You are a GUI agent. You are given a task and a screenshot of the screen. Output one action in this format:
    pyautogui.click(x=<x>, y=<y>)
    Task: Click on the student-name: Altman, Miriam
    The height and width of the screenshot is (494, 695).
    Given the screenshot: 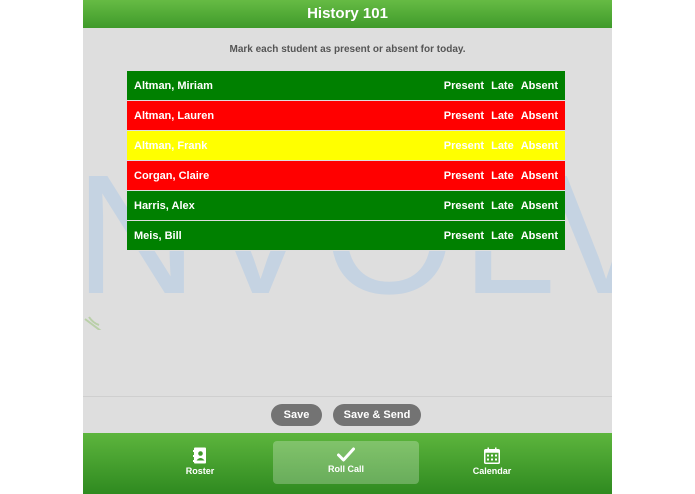 What is the action you would take?
    pyautogui.click(x=173, y=85)
    